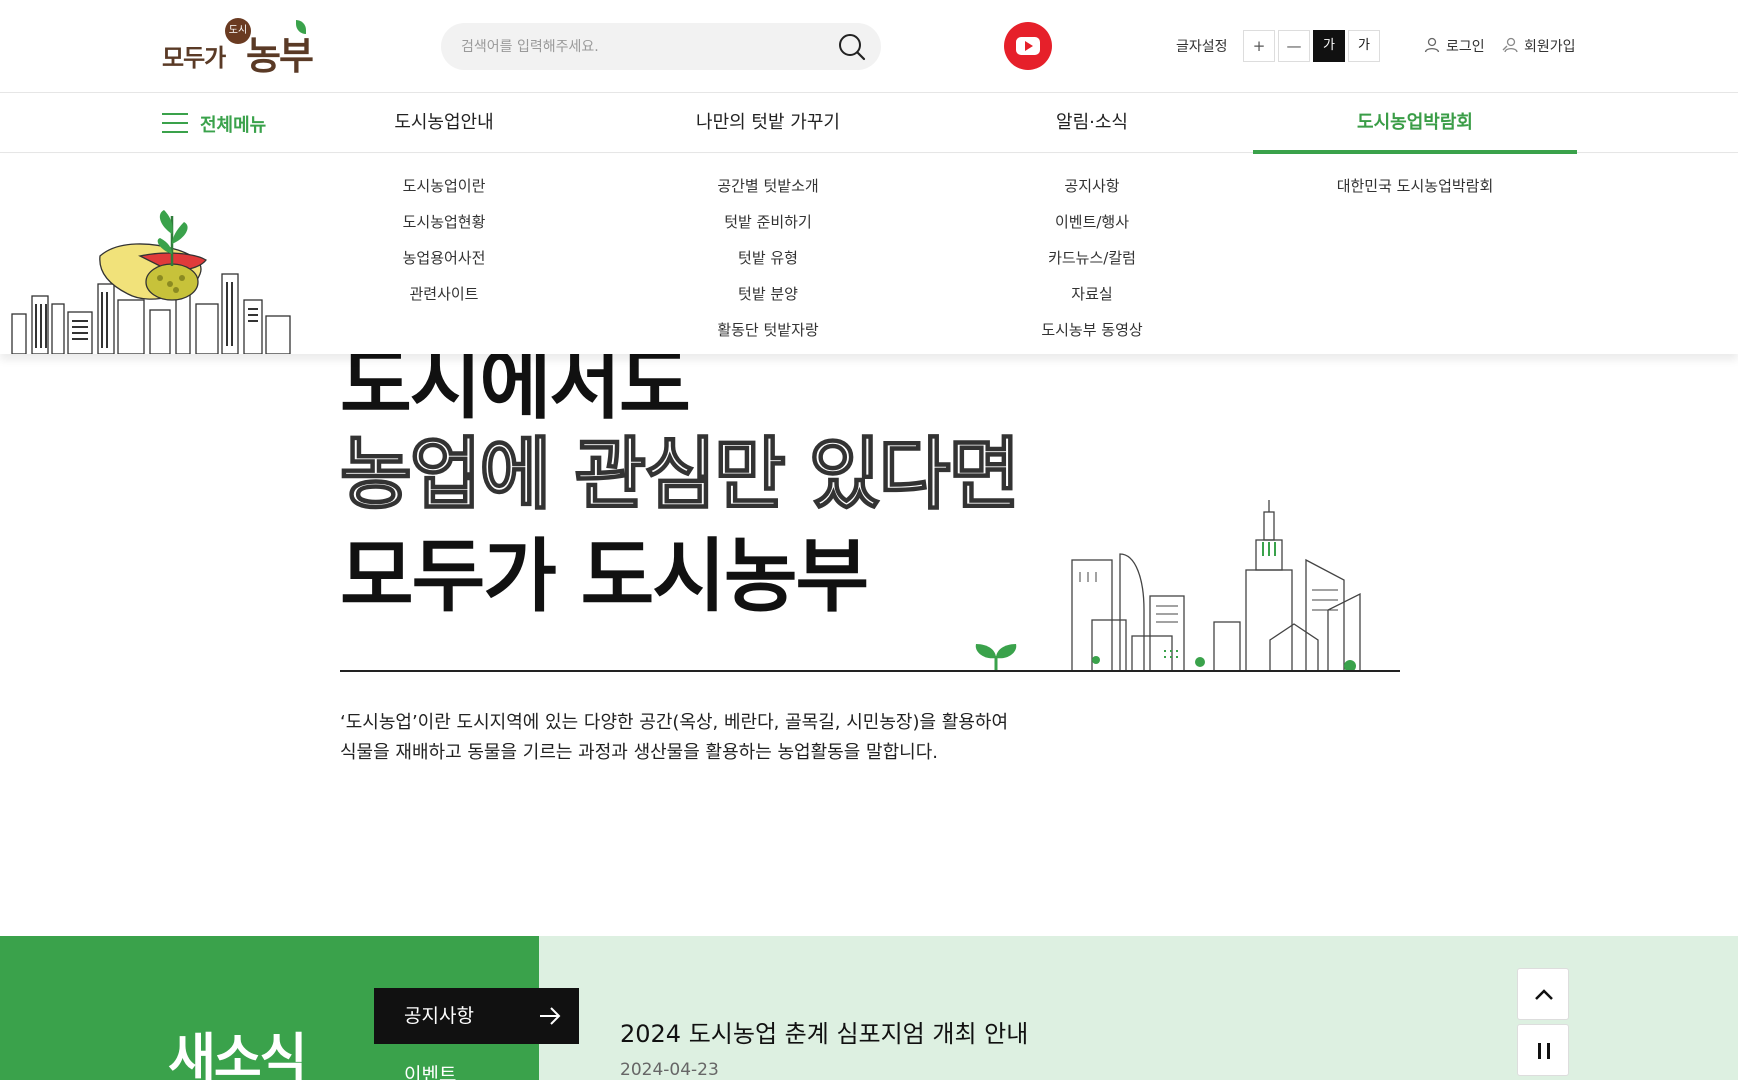  Describe the element at coordinates (1092, 222) in the screenshot. I see `submenu-link: 이벤트/행사` at that location.